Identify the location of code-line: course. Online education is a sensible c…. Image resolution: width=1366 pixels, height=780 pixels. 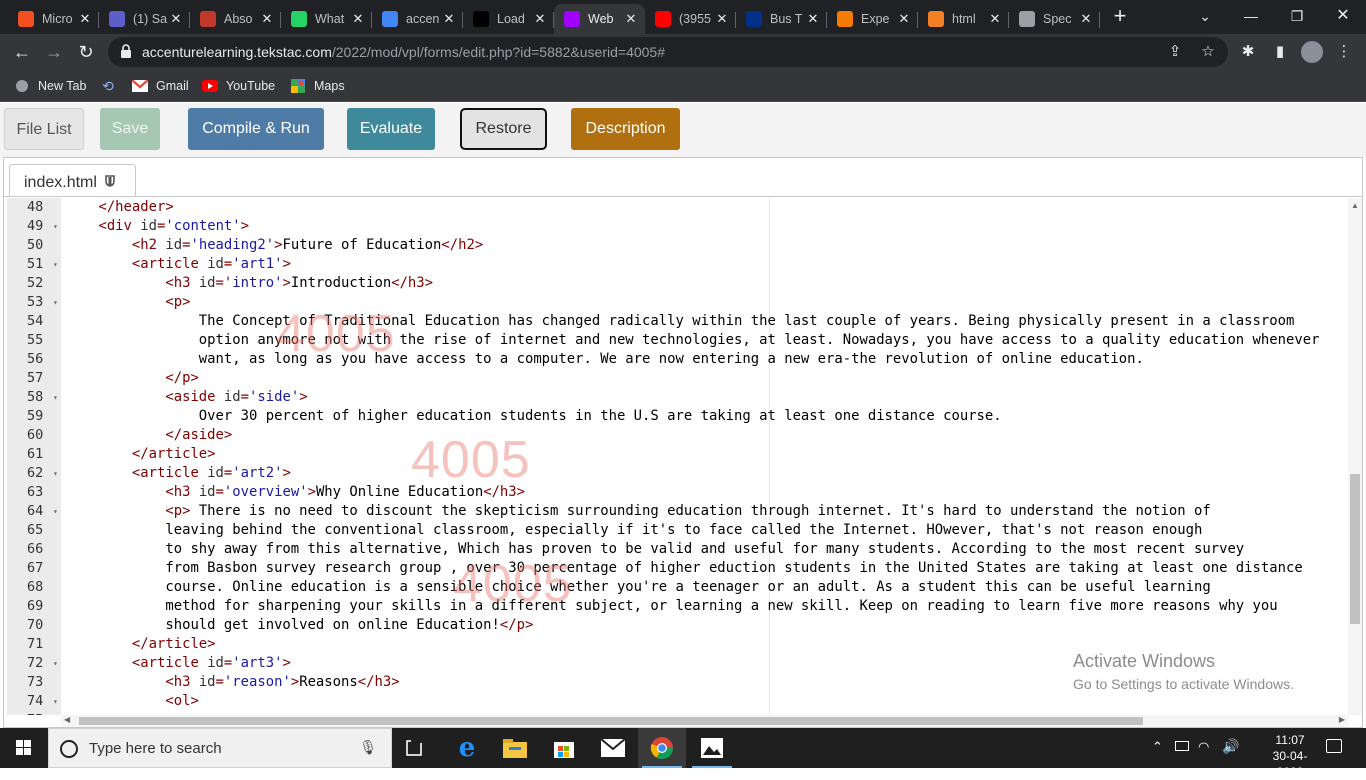
(704, 587).